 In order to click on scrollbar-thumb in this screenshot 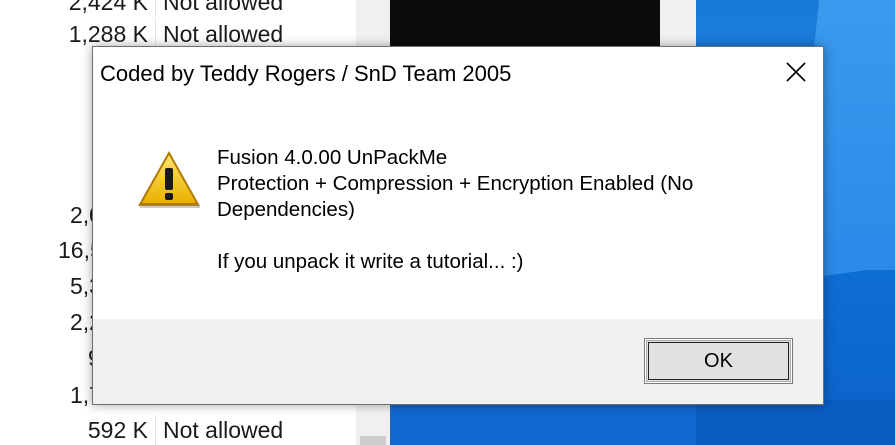, I will do `click(373, 440)`.